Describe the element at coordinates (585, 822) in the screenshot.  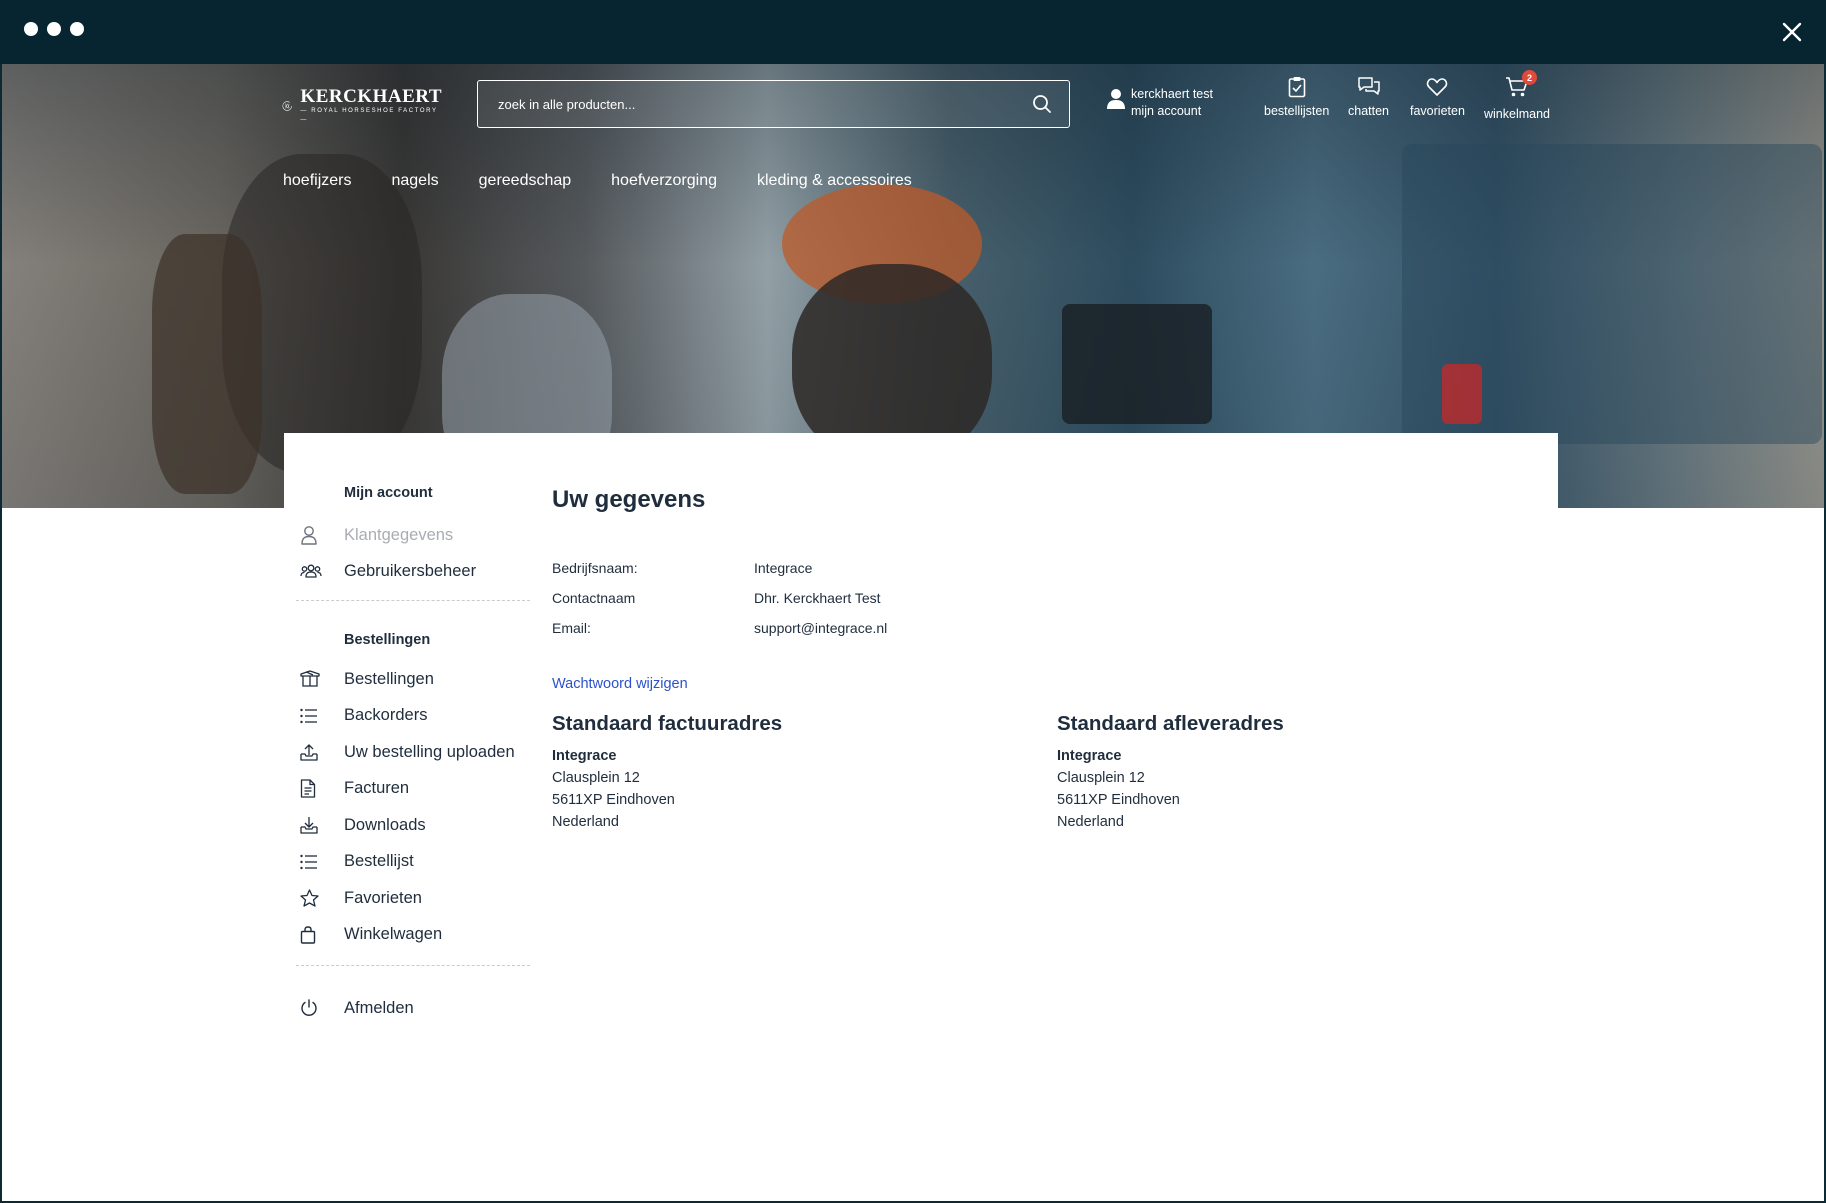
I see `billing-country: Nederland` at that location.